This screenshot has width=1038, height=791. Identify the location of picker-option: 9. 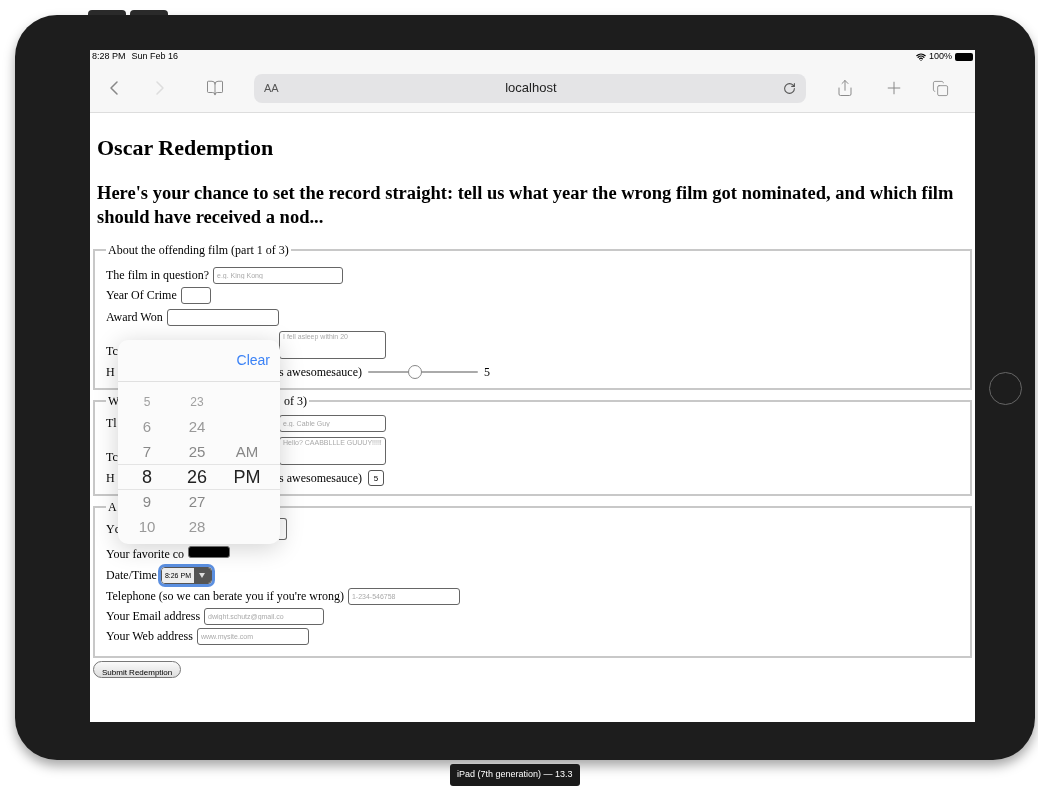
(147, 501).